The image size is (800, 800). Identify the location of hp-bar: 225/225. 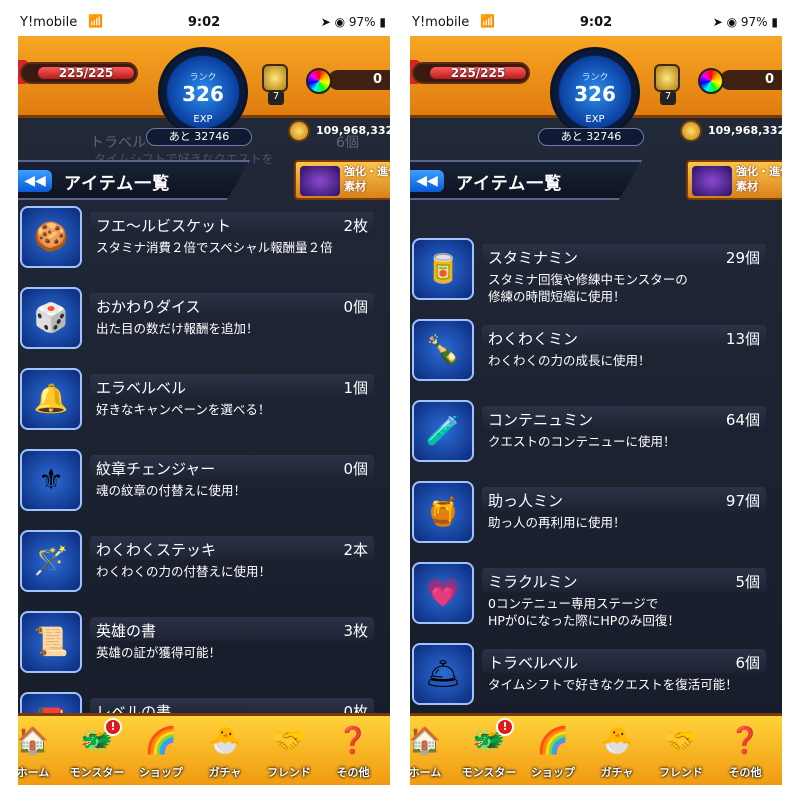
(79, 73).